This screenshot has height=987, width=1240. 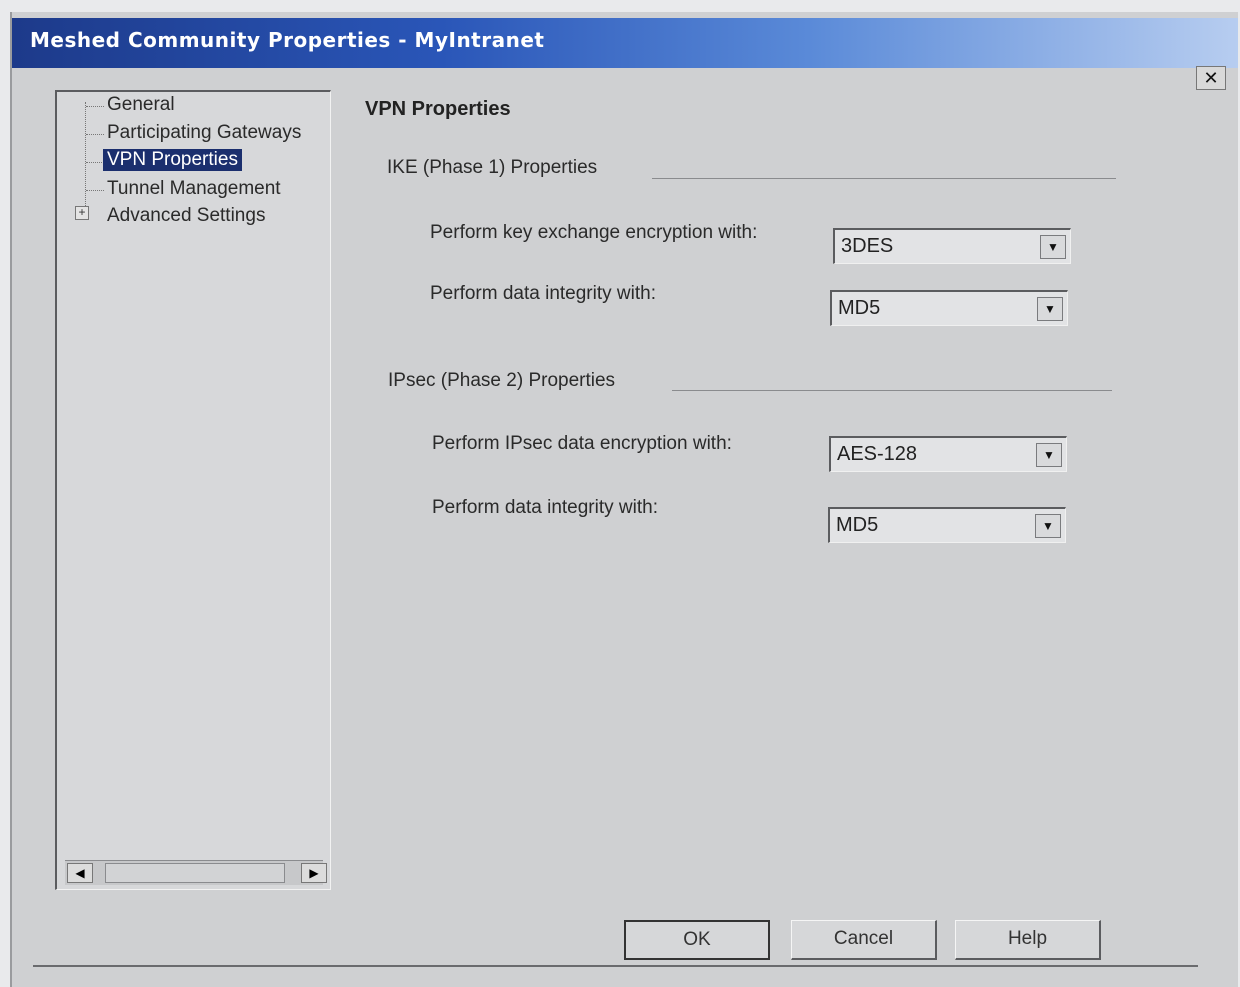 What do you see at coordinates (948, 454) in the screenshot?
I see `ipsec-encryption-select: AES-128 ▼` at bounding box center [948, 454].